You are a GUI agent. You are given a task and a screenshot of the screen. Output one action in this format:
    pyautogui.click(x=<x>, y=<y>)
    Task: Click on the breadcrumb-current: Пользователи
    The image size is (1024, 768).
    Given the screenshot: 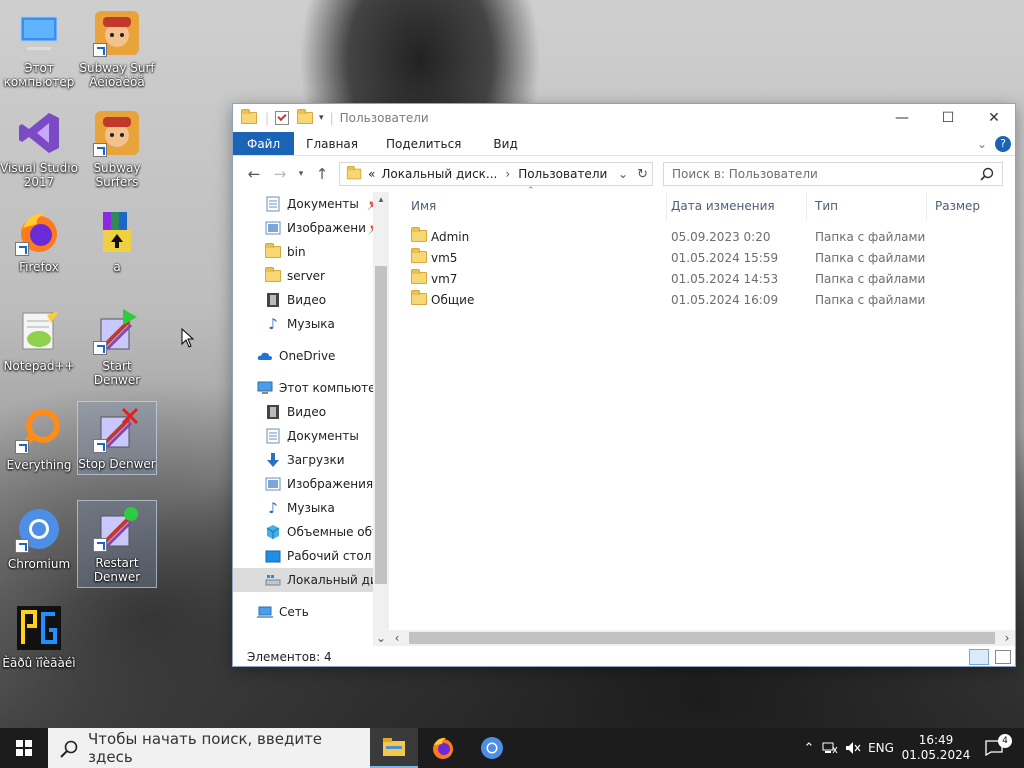 What is the action you would take?
    pyautogui.click(x=562, y=174)
    